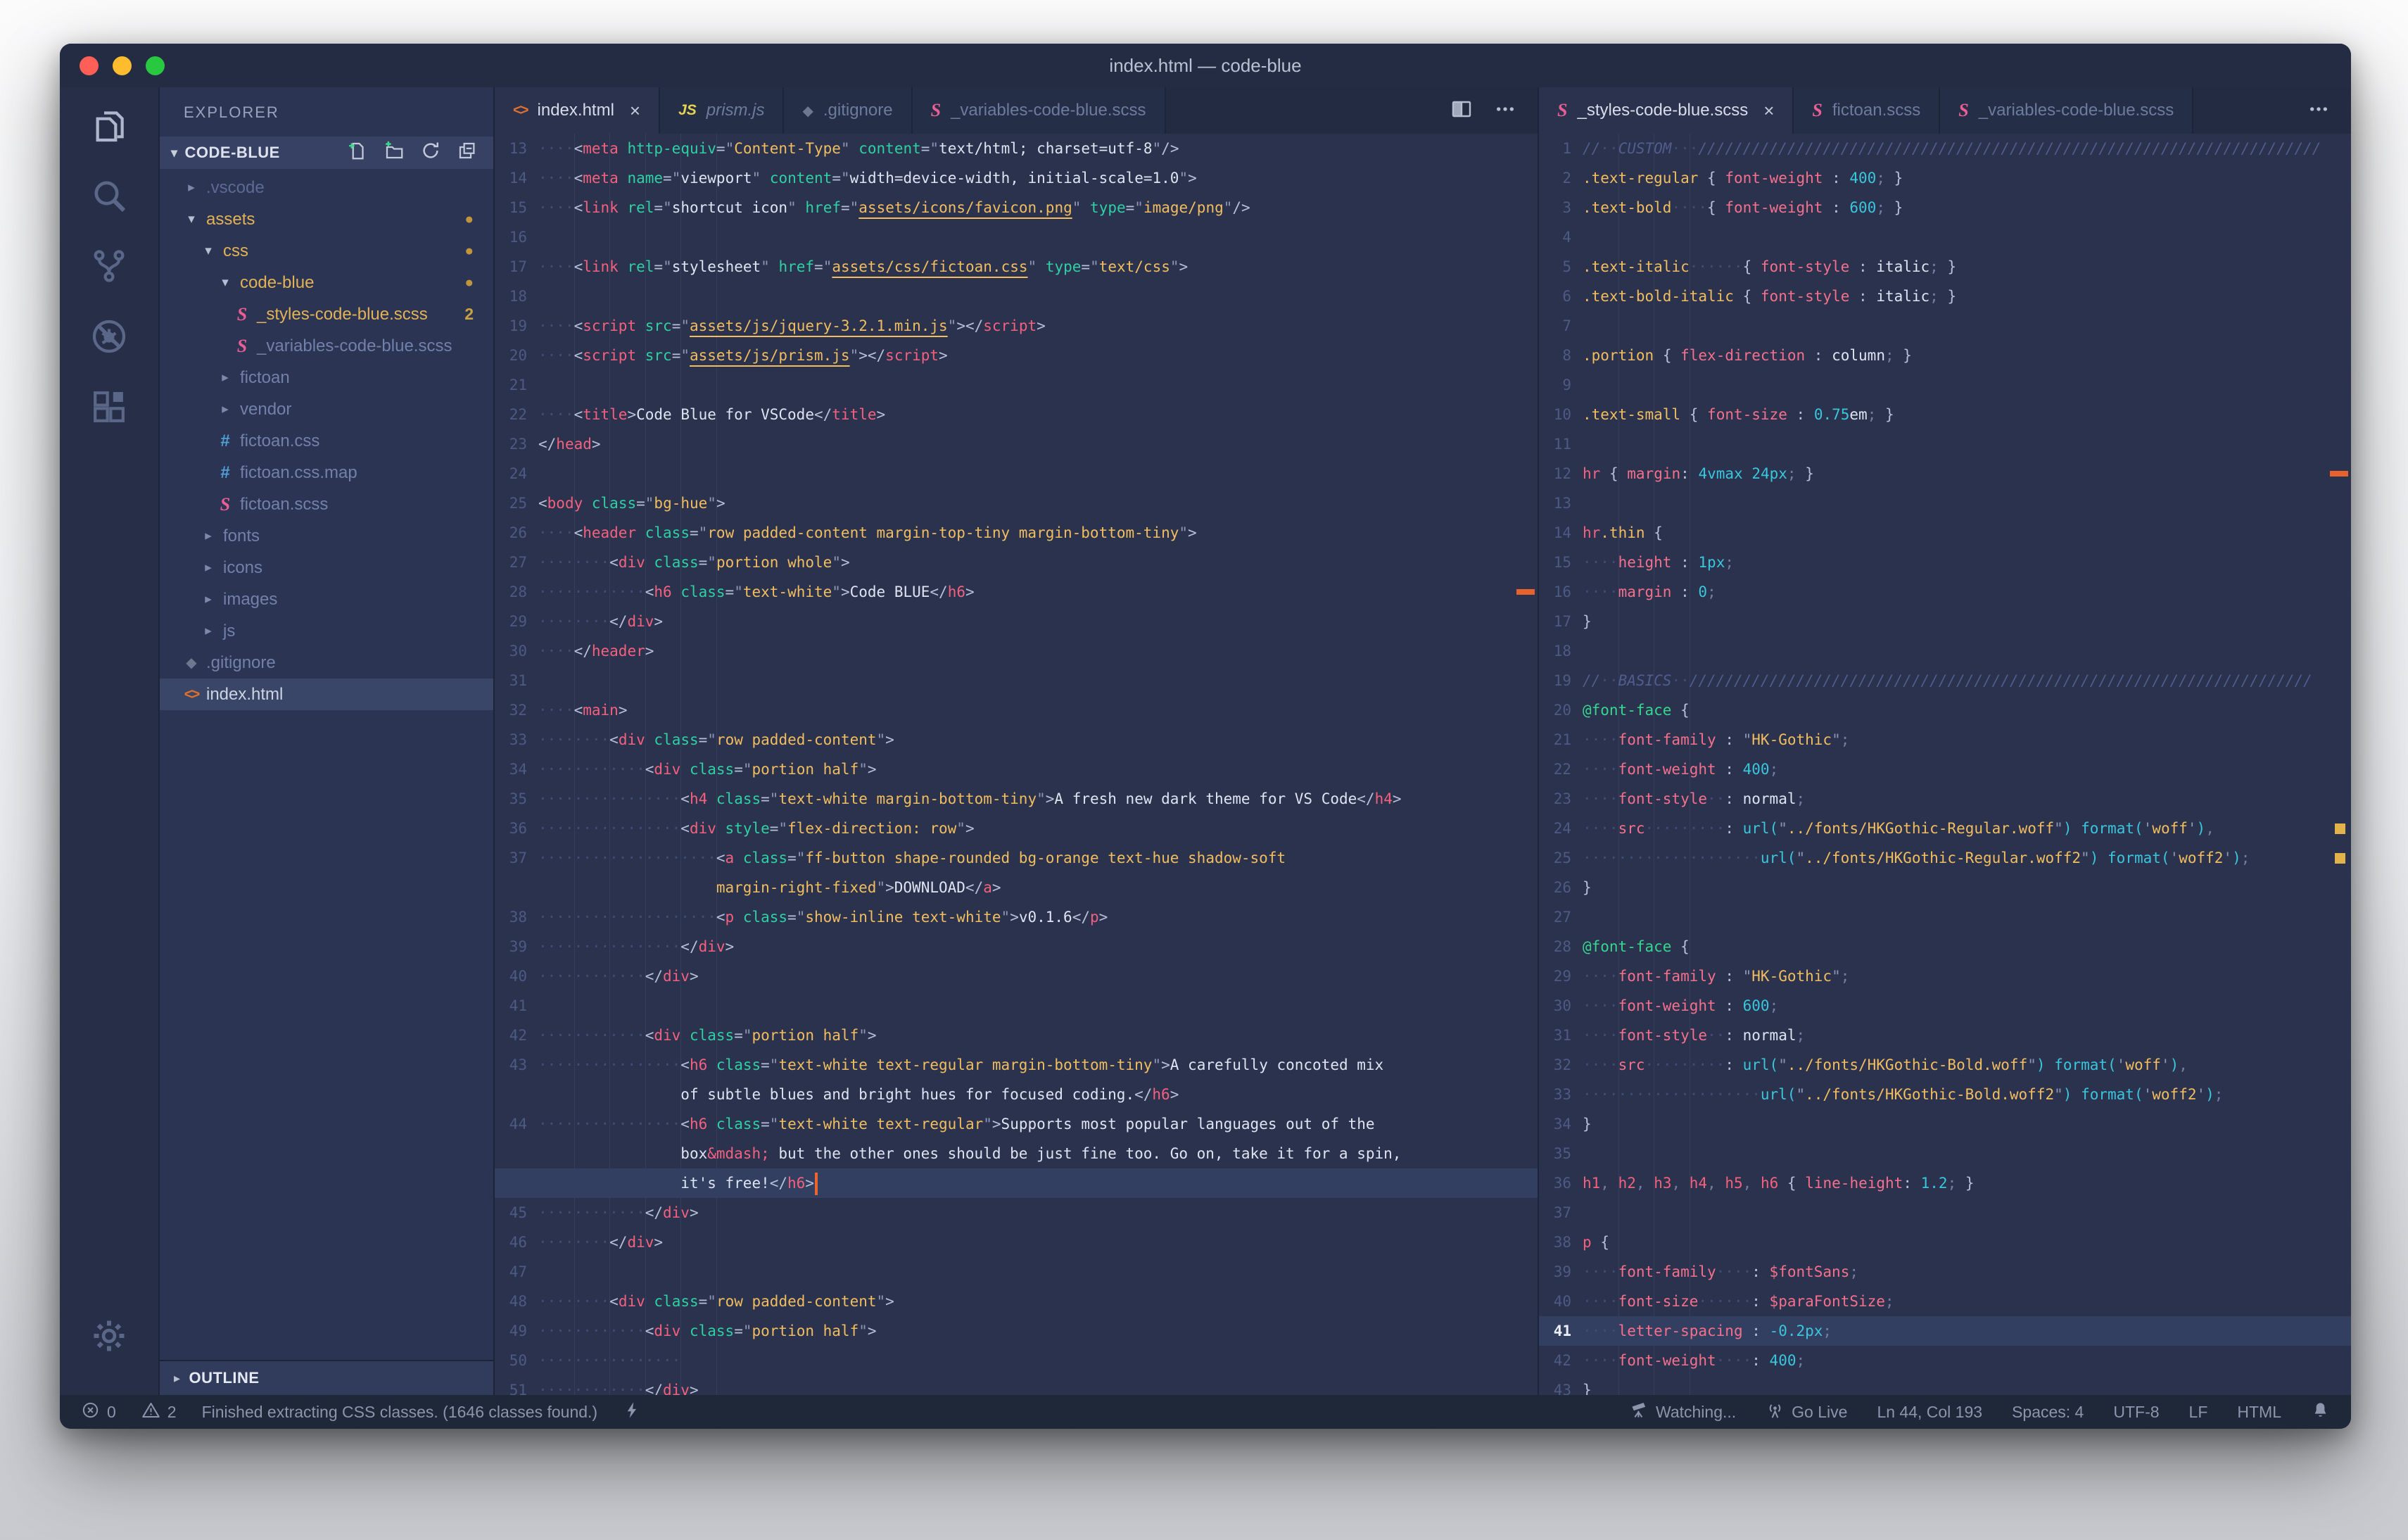 This screenshot has height=1540, width=2408. Describe the element at coordinates (326, 441) in the screenshot. I see `tree-item-fictoan-css: # fictoan.css` at that location.